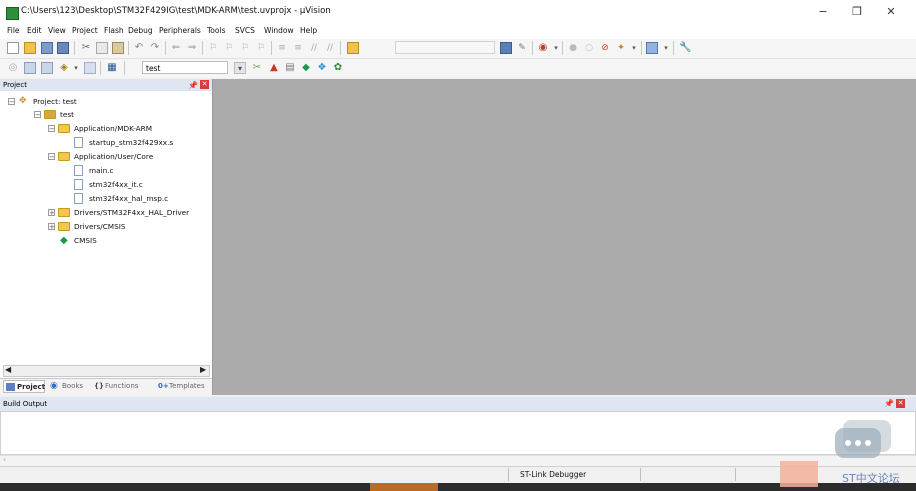  What do you see at coordinates (556, 48) in the screenshot?
I see `debug-dropdown-icon: ▾` at bounding box center [556, 48].